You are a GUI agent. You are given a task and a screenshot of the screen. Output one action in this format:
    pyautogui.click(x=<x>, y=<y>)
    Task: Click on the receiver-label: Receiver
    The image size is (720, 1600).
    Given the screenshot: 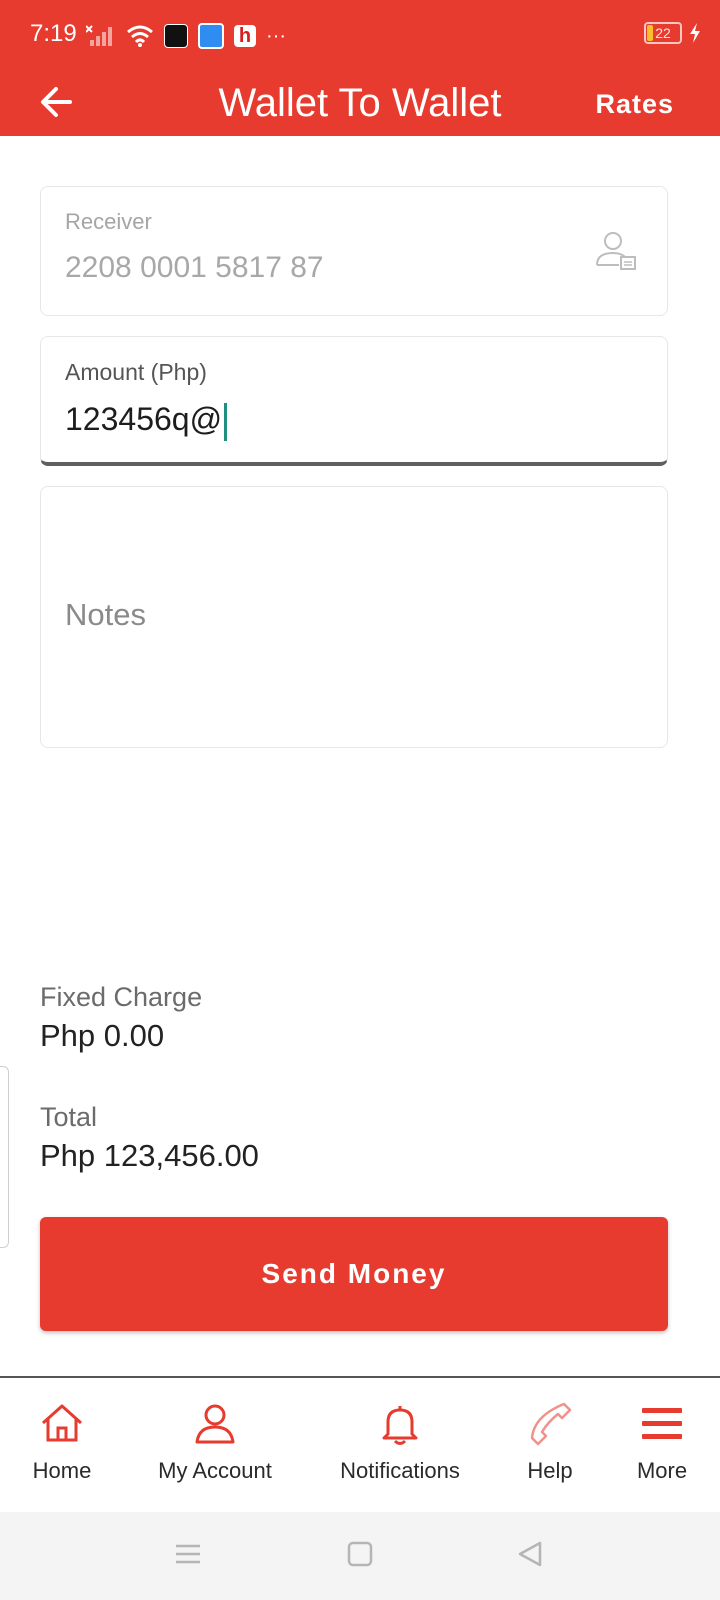 What is the action you would take?
    pyautogui.click(x=108, y=221)
    